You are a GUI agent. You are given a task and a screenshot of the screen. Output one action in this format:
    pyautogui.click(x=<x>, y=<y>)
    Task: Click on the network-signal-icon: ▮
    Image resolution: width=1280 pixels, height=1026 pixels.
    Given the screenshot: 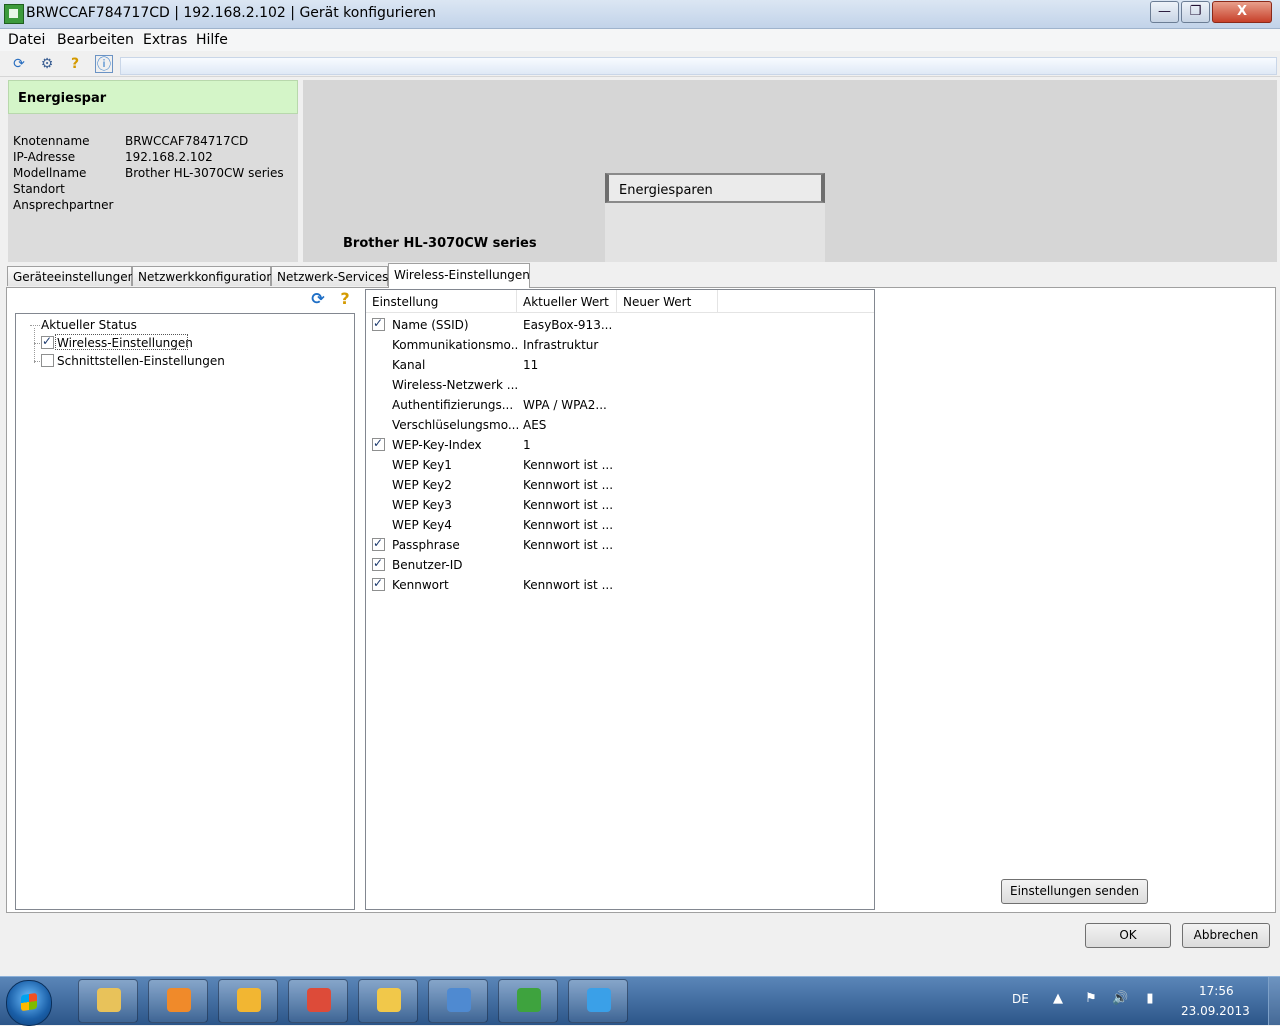 What is the action you would take?
    pyautogui.click(x=1150, y=999)
    